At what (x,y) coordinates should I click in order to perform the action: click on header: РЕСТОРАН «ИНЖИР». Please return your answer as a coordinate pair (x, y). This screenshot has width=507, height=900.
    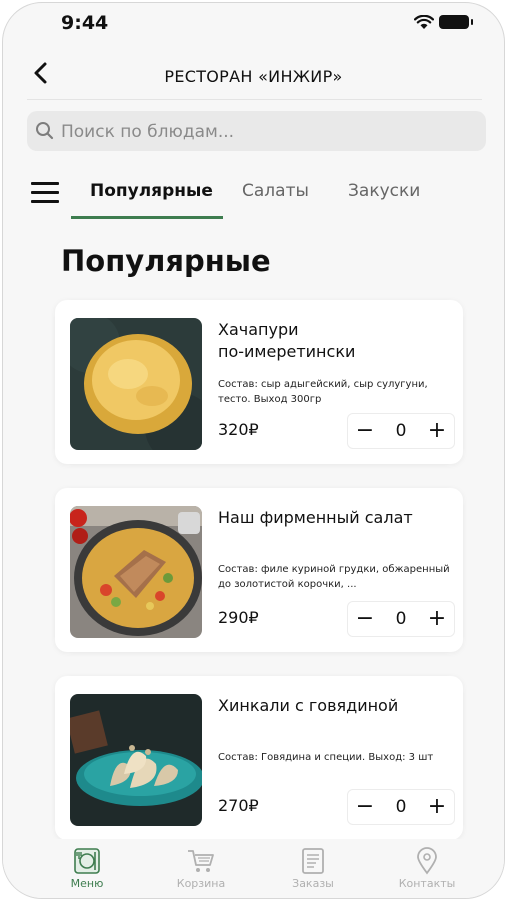
    Looking at the image, I should click on (253, 74).